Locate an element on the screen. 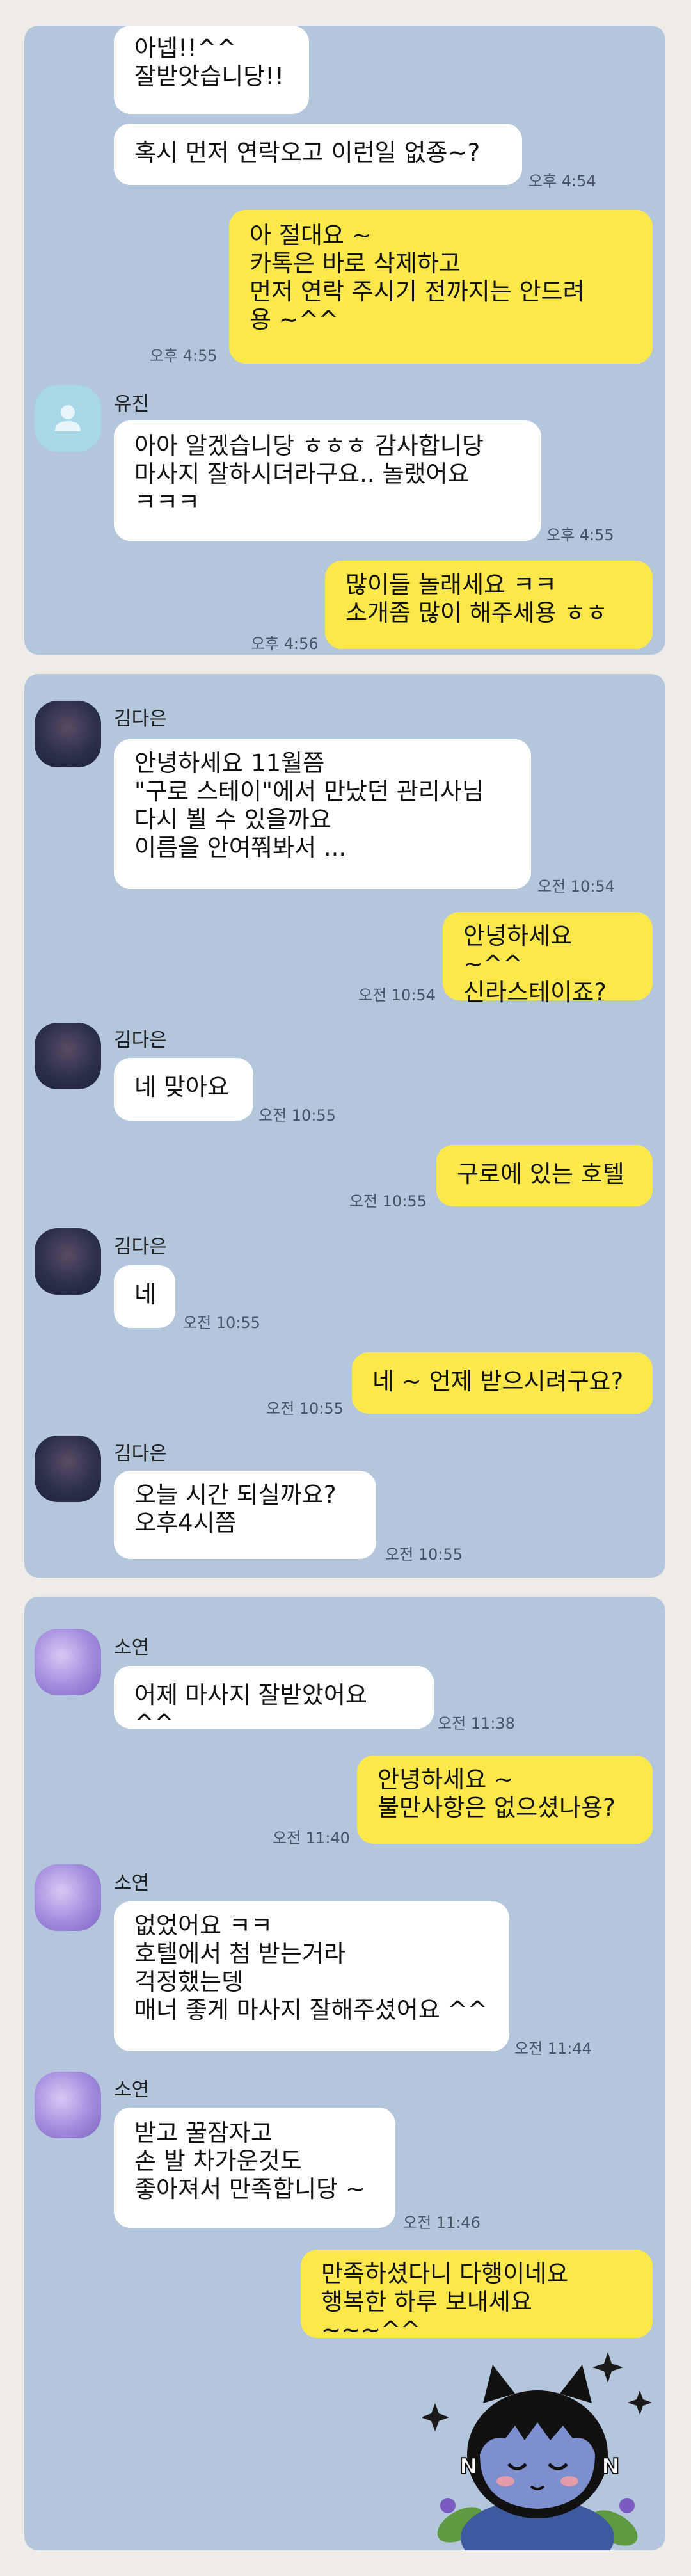  message-bubble: 받고 꿀잠자고 손 발 차가운것도 좋아져서 만족합니당 ~ is located at coordinates (254, 2168).